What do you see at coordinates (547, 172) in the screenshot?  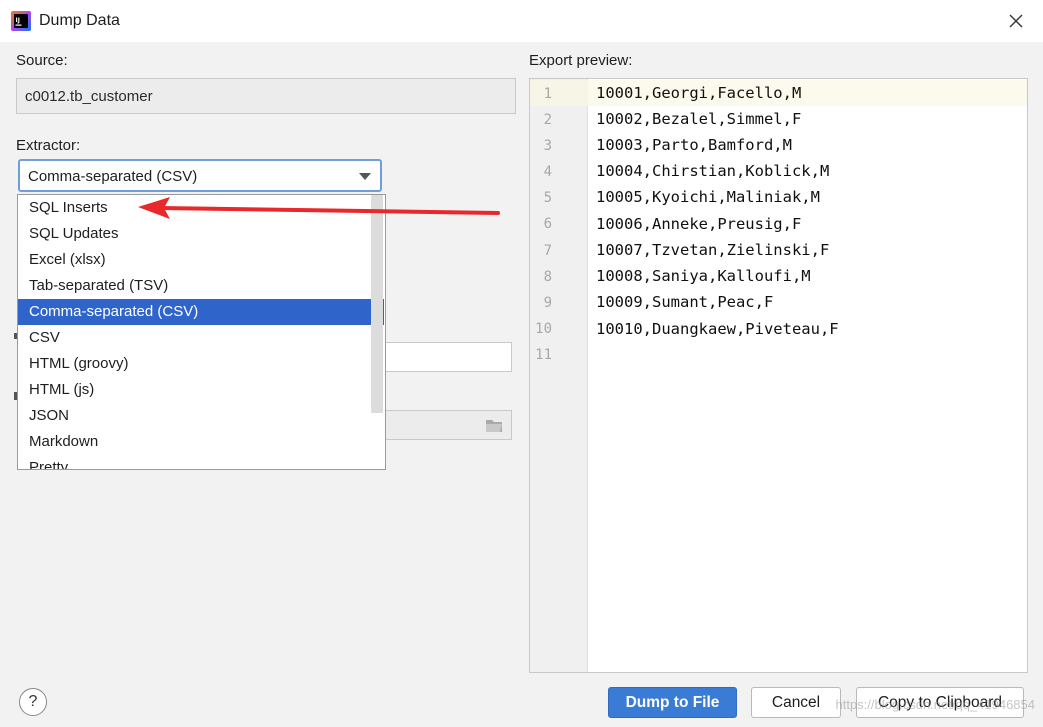 I see `line-number: 4` at bounding box center [547, 172].